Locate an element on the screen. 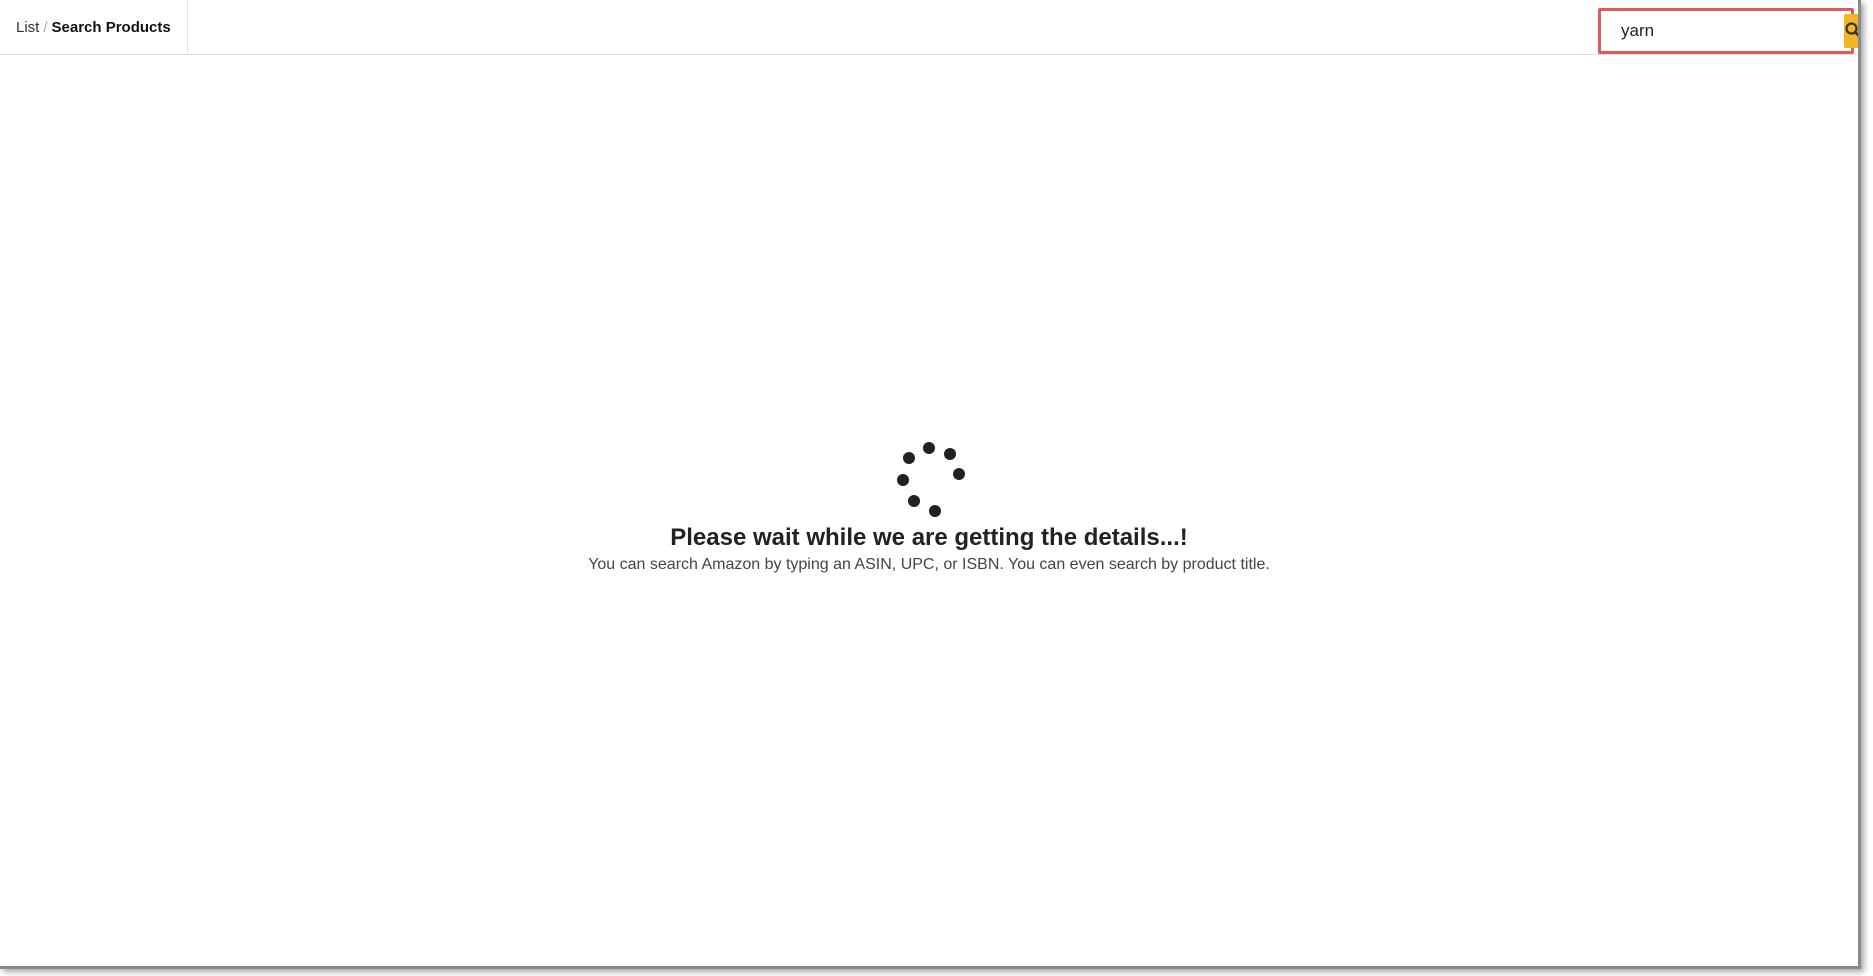  breadcrumb-current-page: Search Products is located at coordinates (111, 27).